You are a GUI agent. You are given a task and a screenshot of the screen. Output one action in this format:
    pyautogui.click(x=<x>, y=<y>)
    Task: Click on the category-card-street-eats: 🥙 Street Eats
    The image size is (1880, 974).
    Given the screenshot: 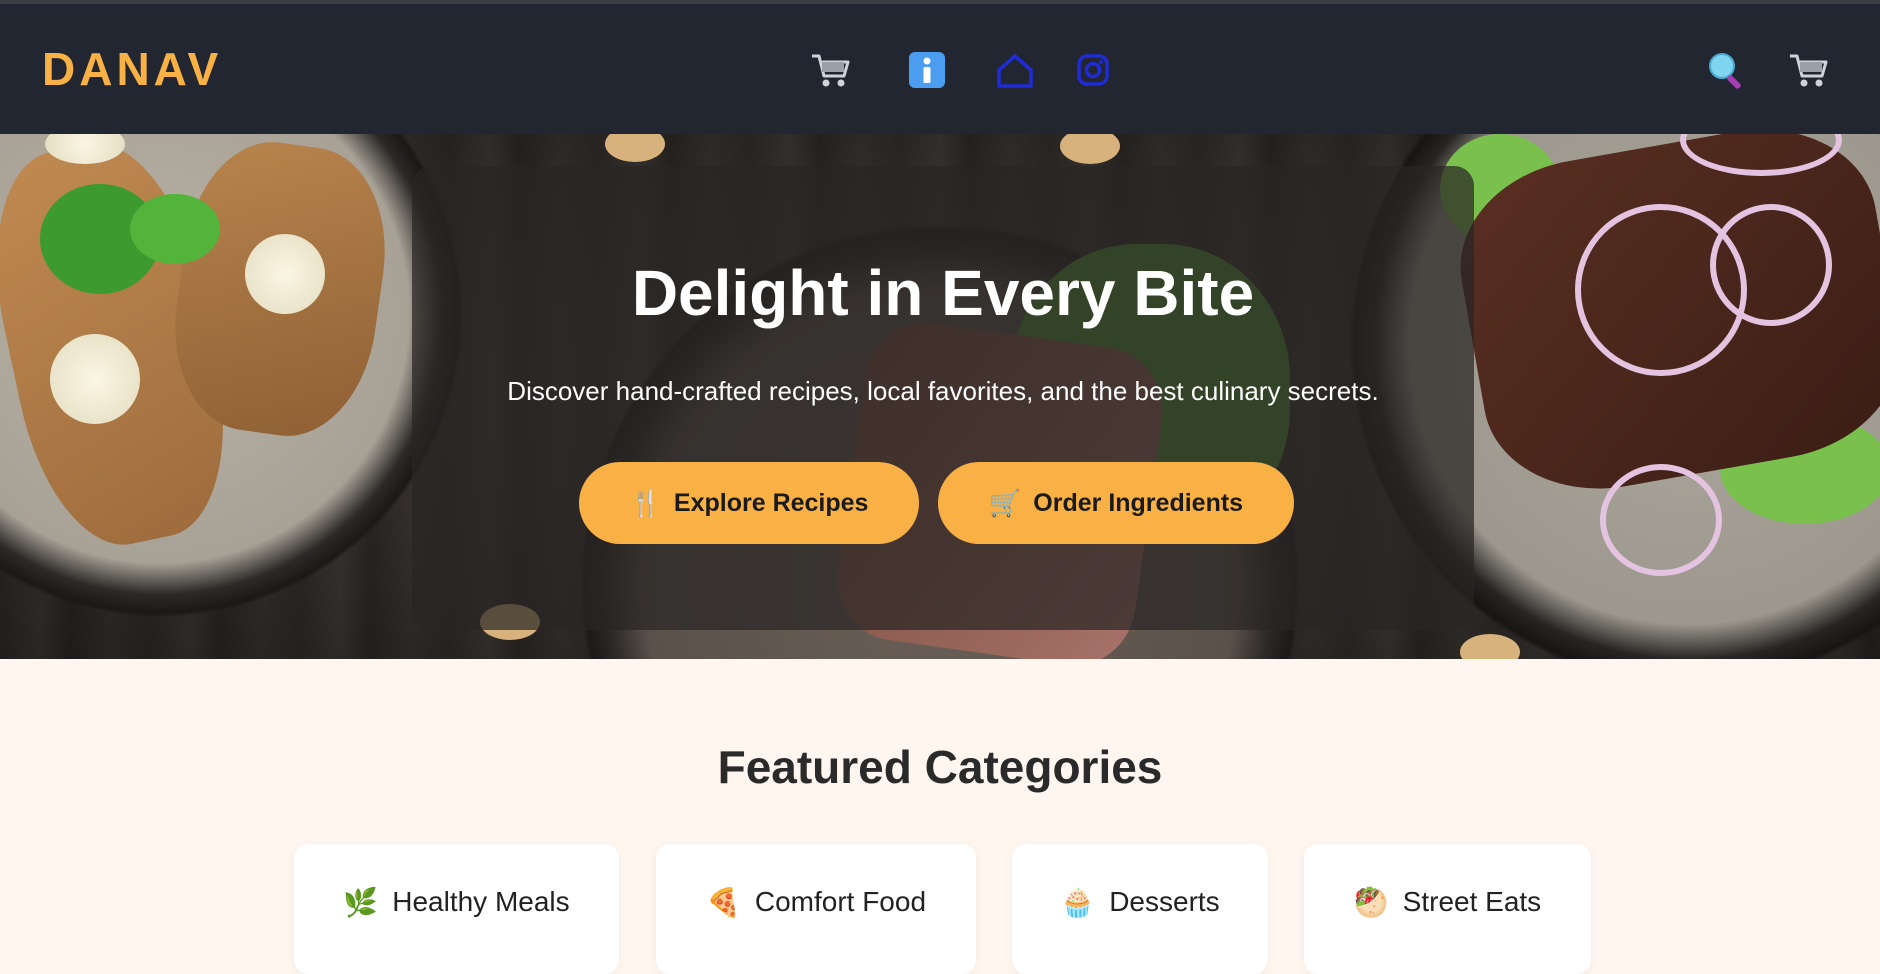 What is the action you would take?
    pyautogui.click(x=1447, y=909)
    